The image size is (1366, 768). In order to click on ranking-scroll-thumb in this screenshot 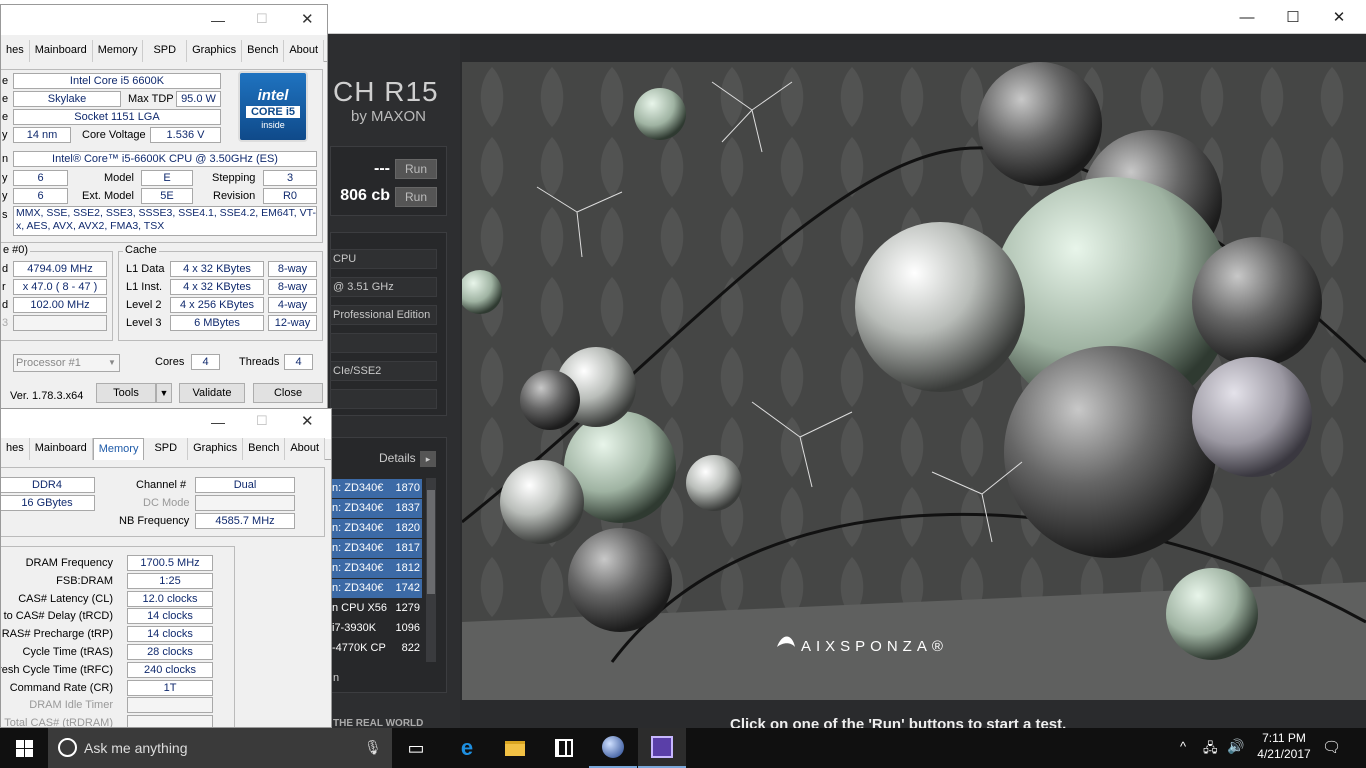, I will do `click(431, 542)`.